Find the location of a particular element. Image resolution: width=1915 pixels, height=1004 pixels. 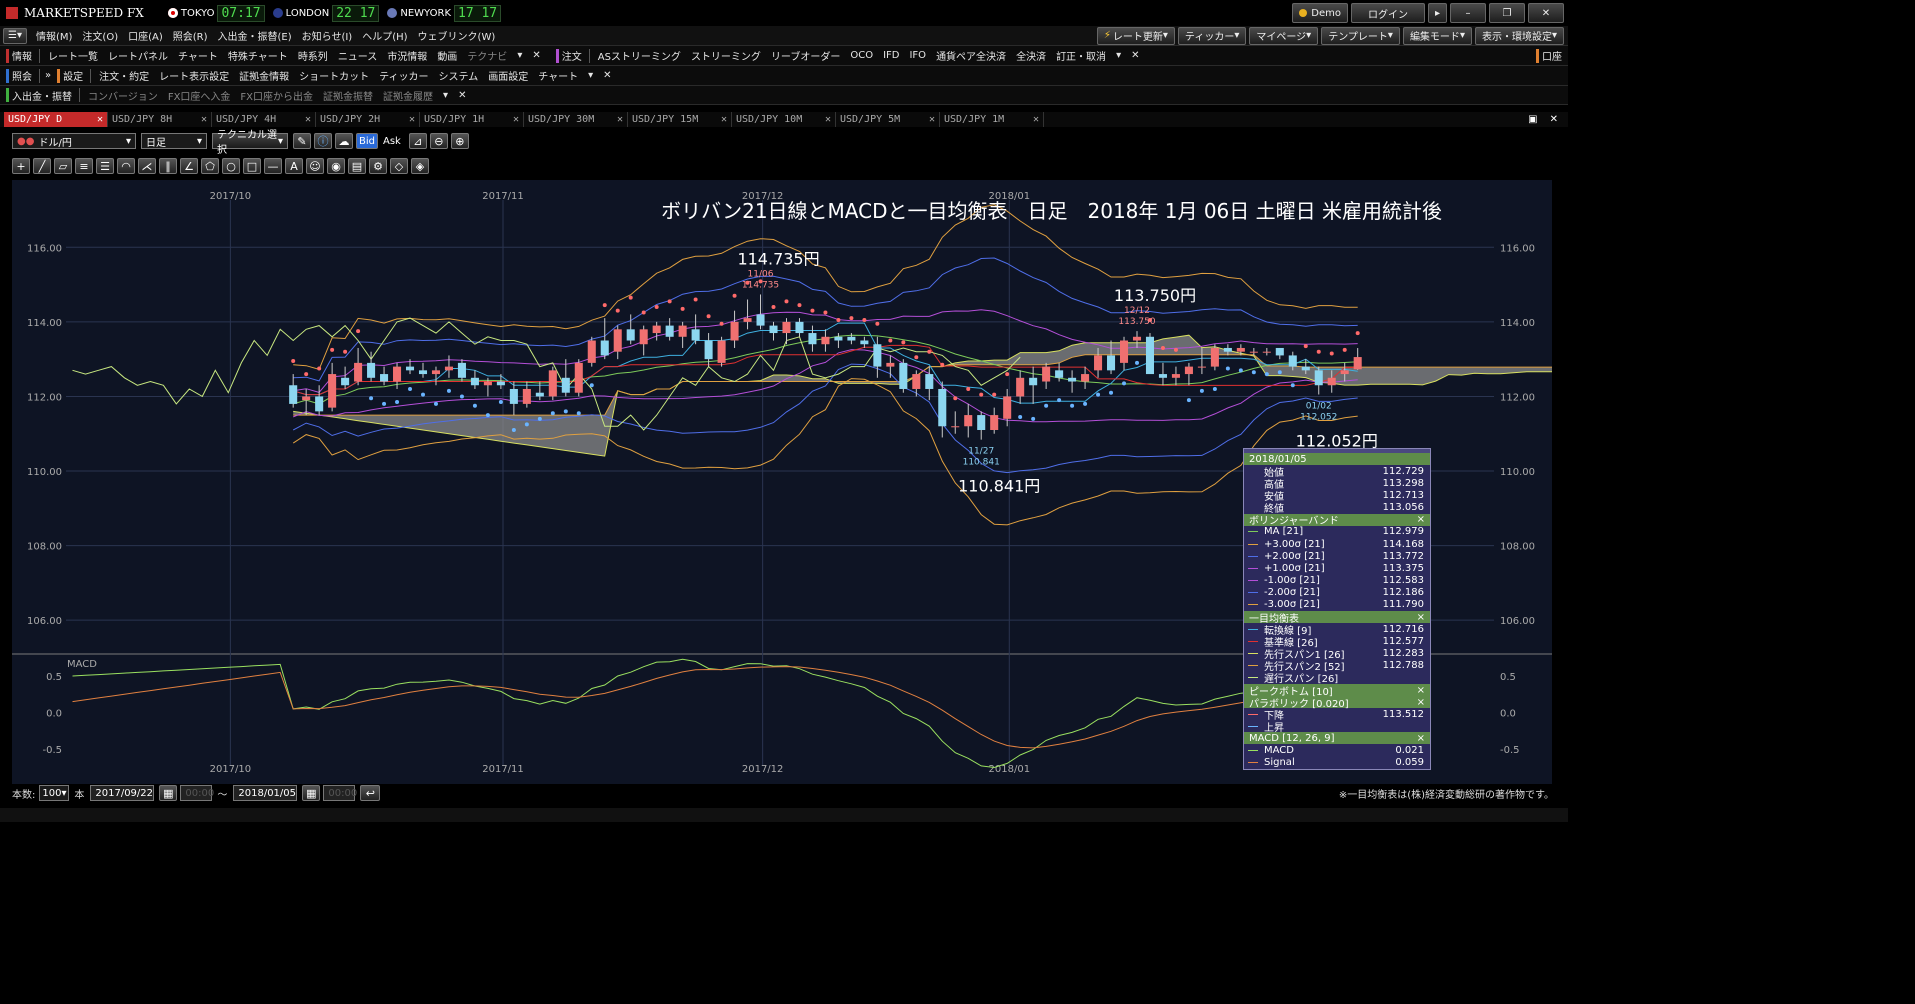

menu-inquiry: 照会(R) is located at coordinates (190, 35).